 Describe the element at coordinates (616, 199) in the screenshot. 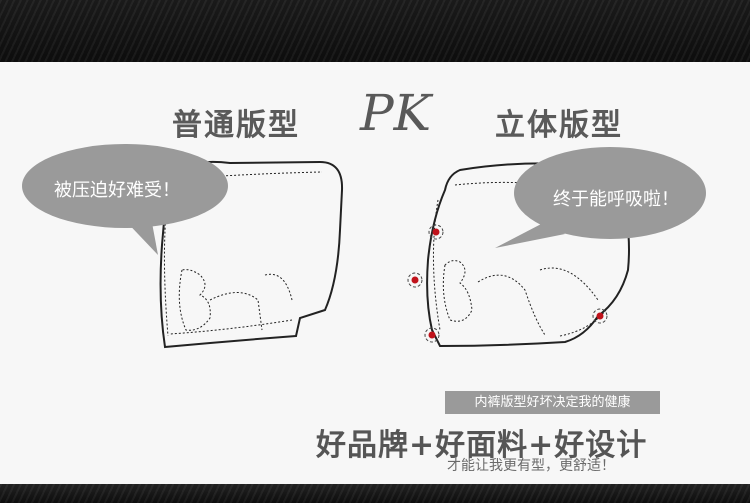

I see `right-bubble-text: 终于能呼吸啦！` at that location.